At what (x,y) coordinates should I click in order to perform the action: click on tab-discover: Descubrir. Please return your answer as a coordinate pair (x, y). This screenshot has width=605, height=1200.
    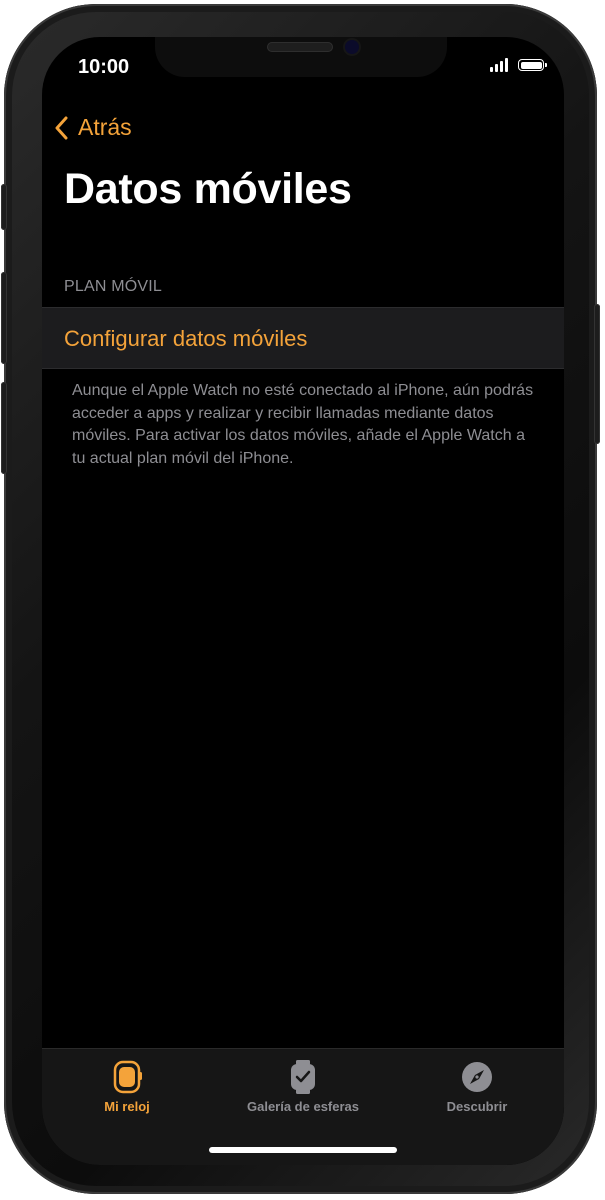
    Looking at the image, I should click on (477, 1087).